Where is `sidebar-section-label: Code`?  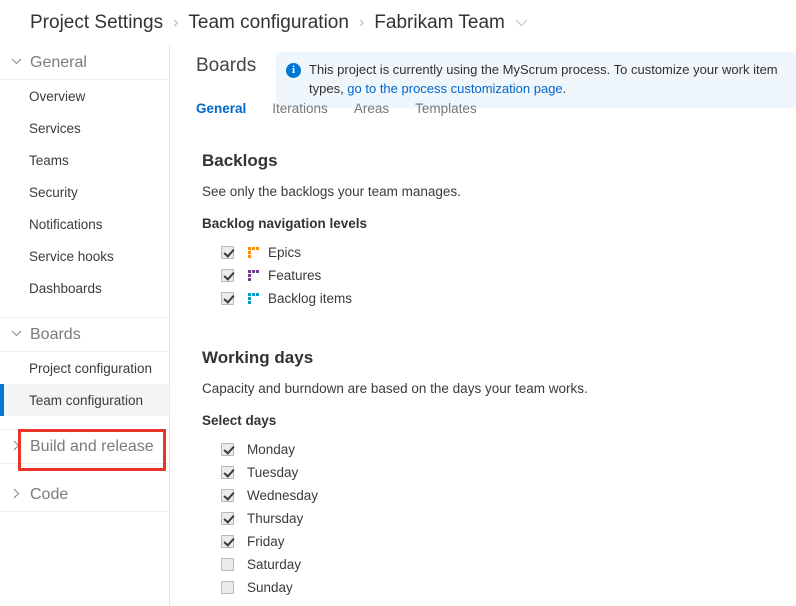 sidebar-section-label: Code is located at coordinates (49, 494).